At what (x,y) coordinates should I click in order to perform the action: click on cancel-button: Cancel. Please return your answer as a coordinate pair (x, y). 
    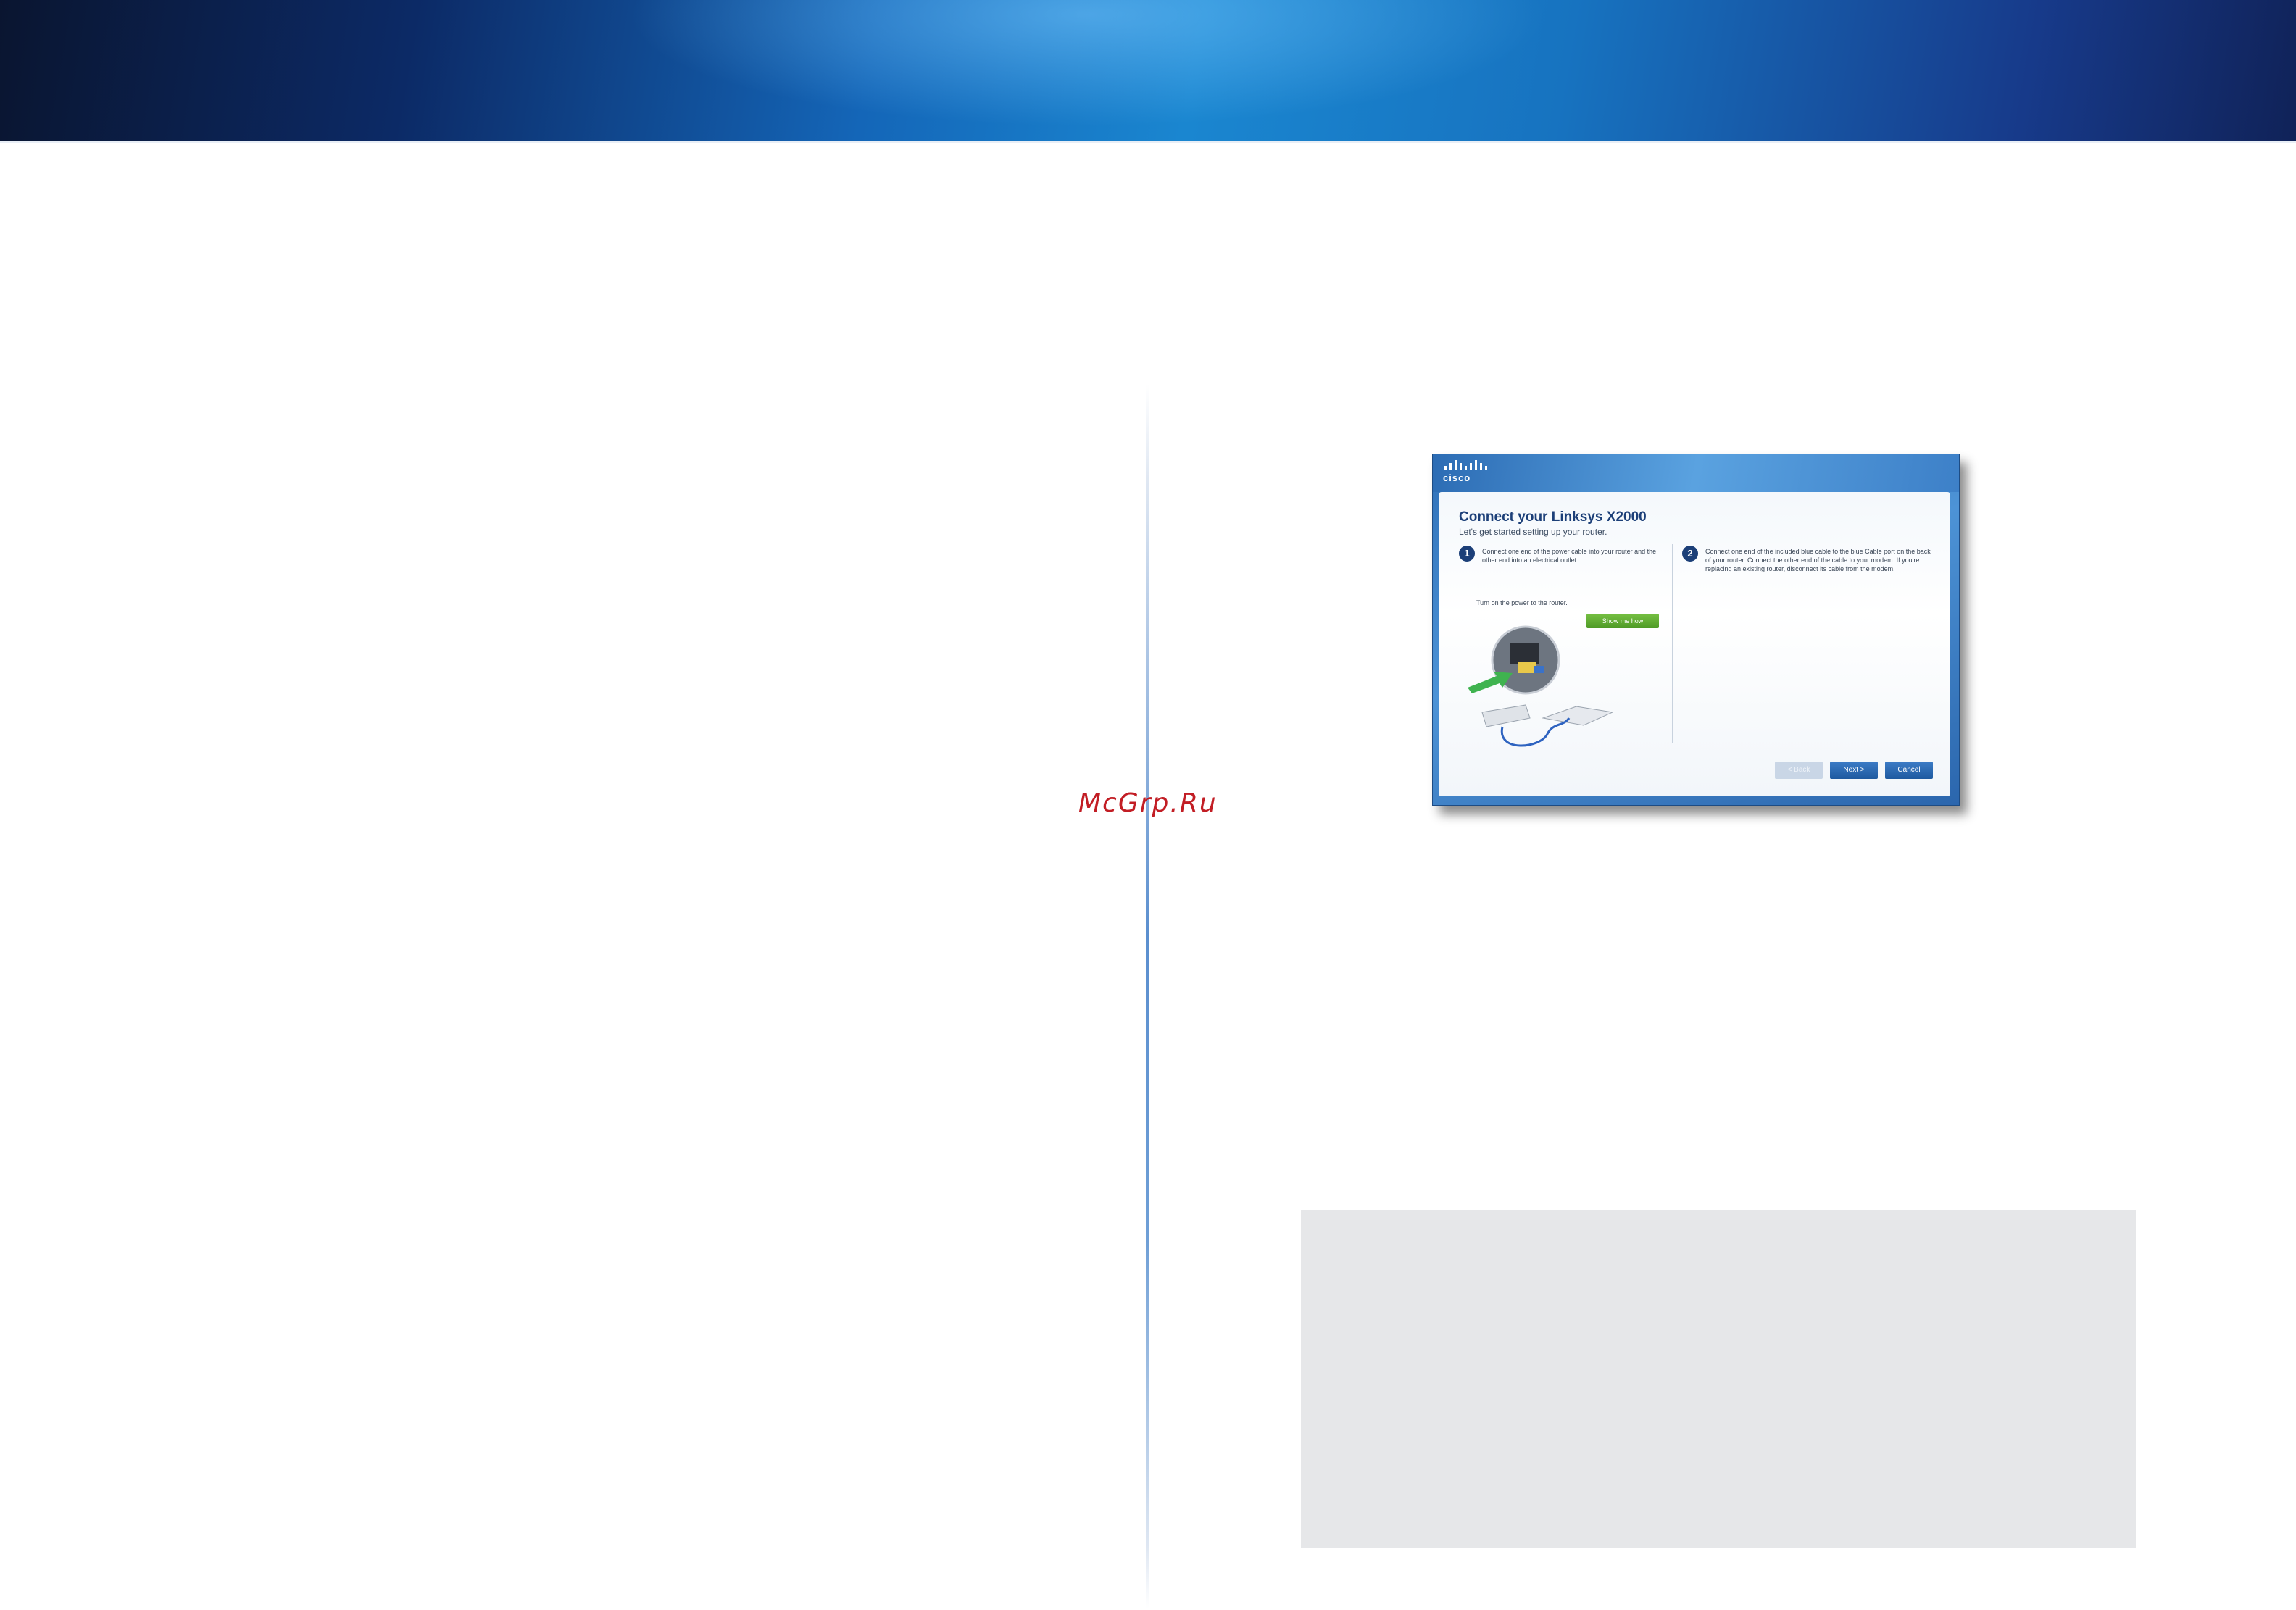
    Looking at the image, I should click on (1909, 771).